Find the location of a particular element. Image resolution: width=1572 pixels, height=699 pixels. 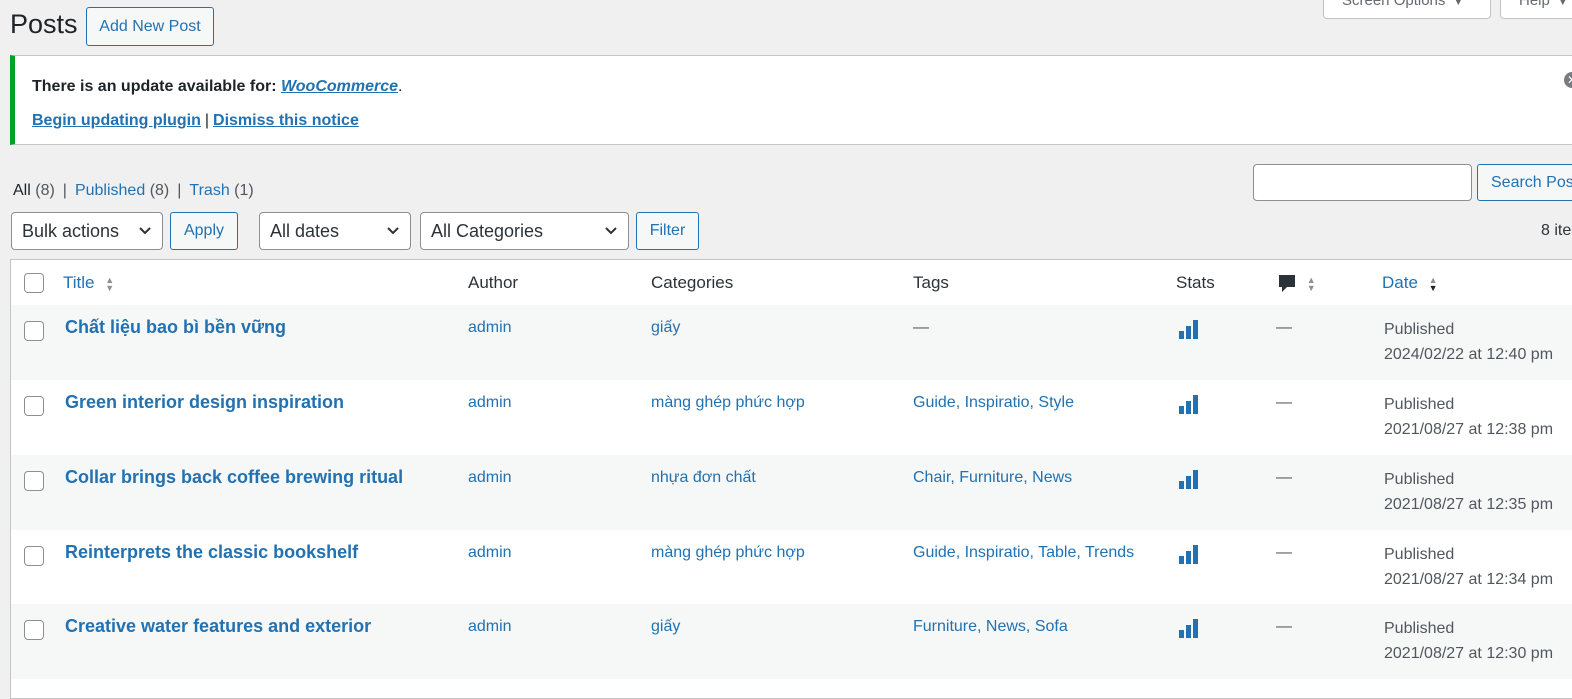

view-published-count: (8) is located at coordinates (159, 190).